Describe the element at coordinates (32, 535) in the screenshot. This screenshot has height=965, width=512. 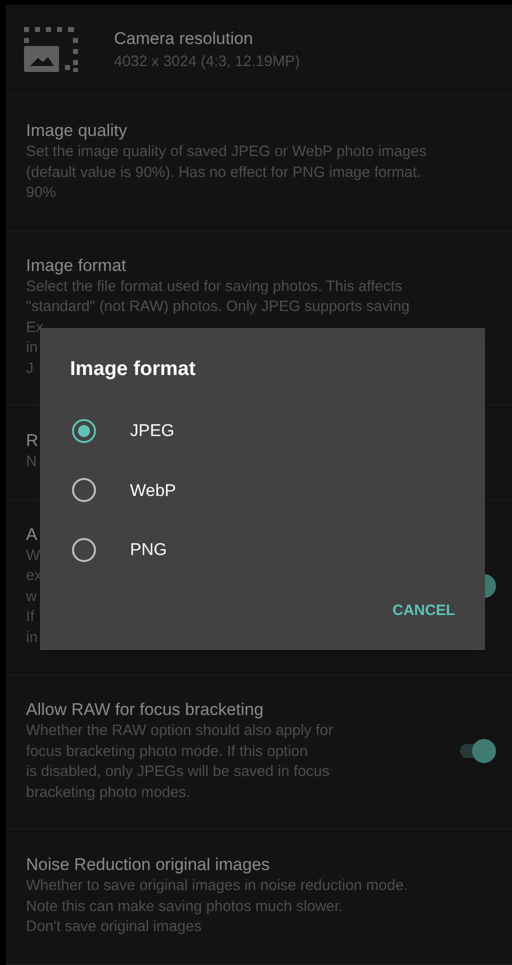
I see `setting-title: A` at that location.